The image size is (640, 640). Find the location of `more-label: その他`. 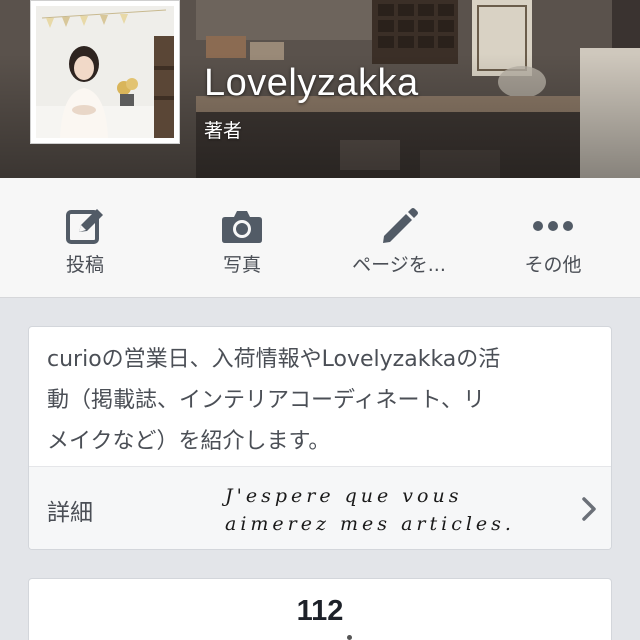

more-label: その他 is located at coordinates (553, 265).